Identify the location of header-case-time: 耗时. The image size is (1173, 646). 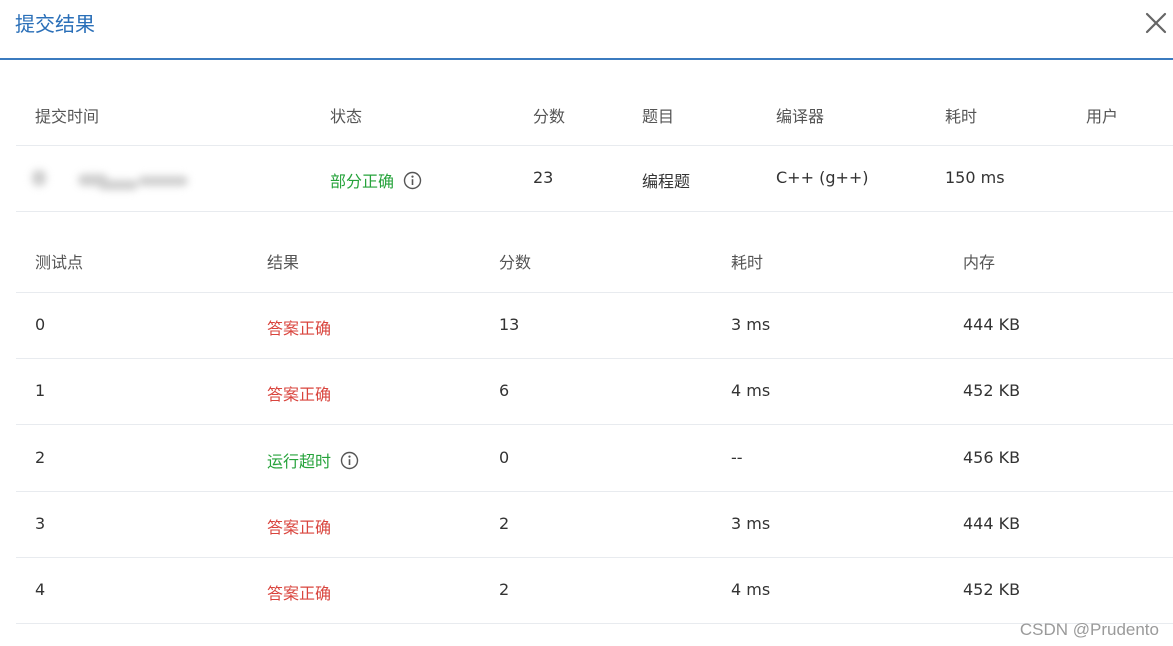
(747, 262).